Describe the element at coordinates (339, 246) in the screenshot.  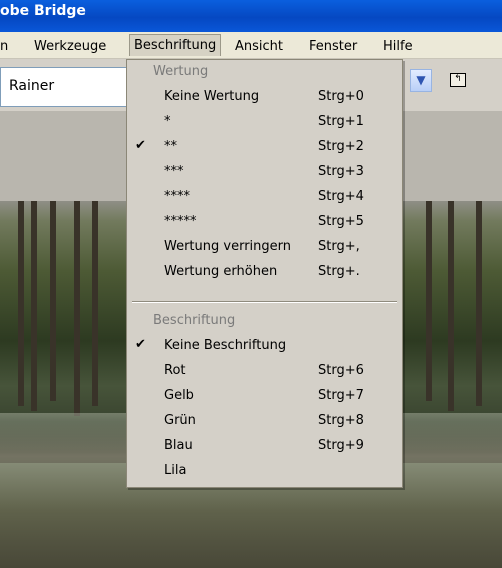
I see `menu-item-shortcut: Strg+,` at that location.